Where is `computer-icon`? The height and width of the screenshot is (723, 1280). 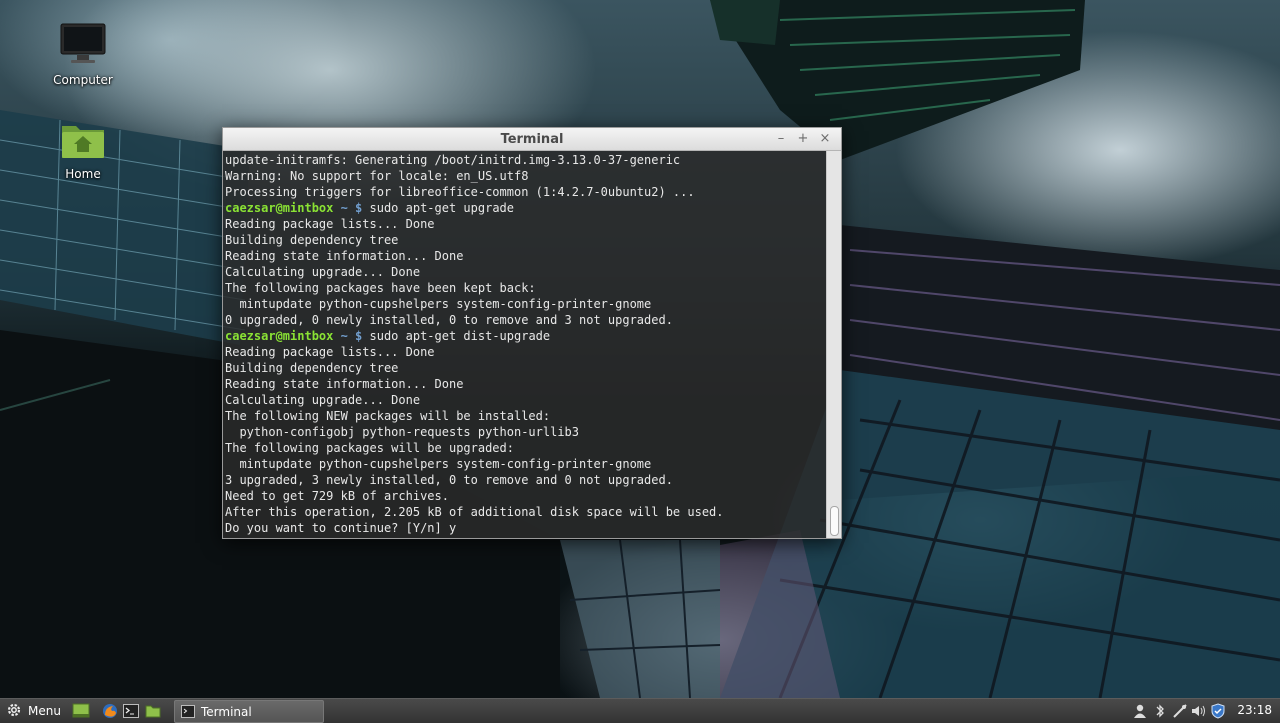 computer-icon is located at coordinates (83, 45).